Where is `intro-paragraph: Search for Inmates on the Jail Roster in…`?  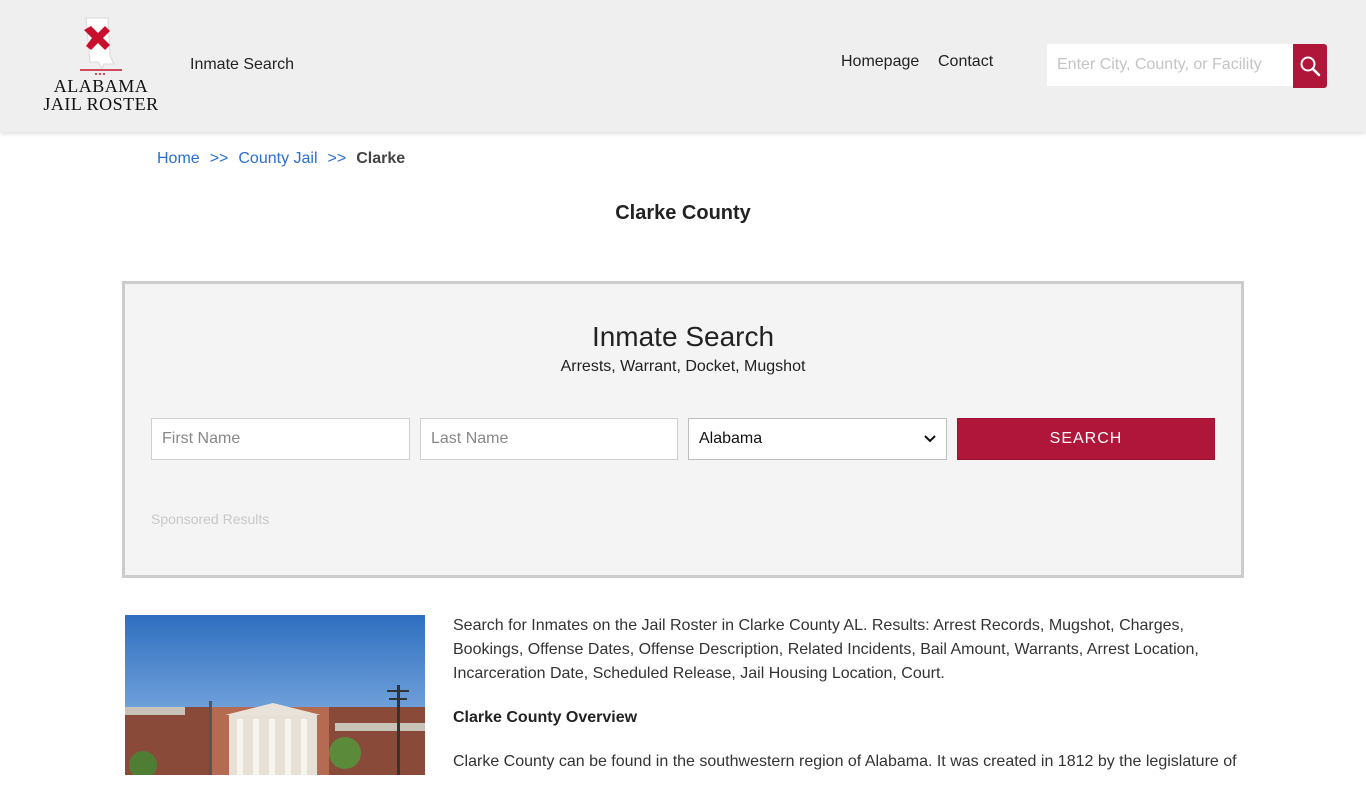 intro-paragraph: Search for Inmates on the Jail Roster in… is located at coordinates (826, 649).